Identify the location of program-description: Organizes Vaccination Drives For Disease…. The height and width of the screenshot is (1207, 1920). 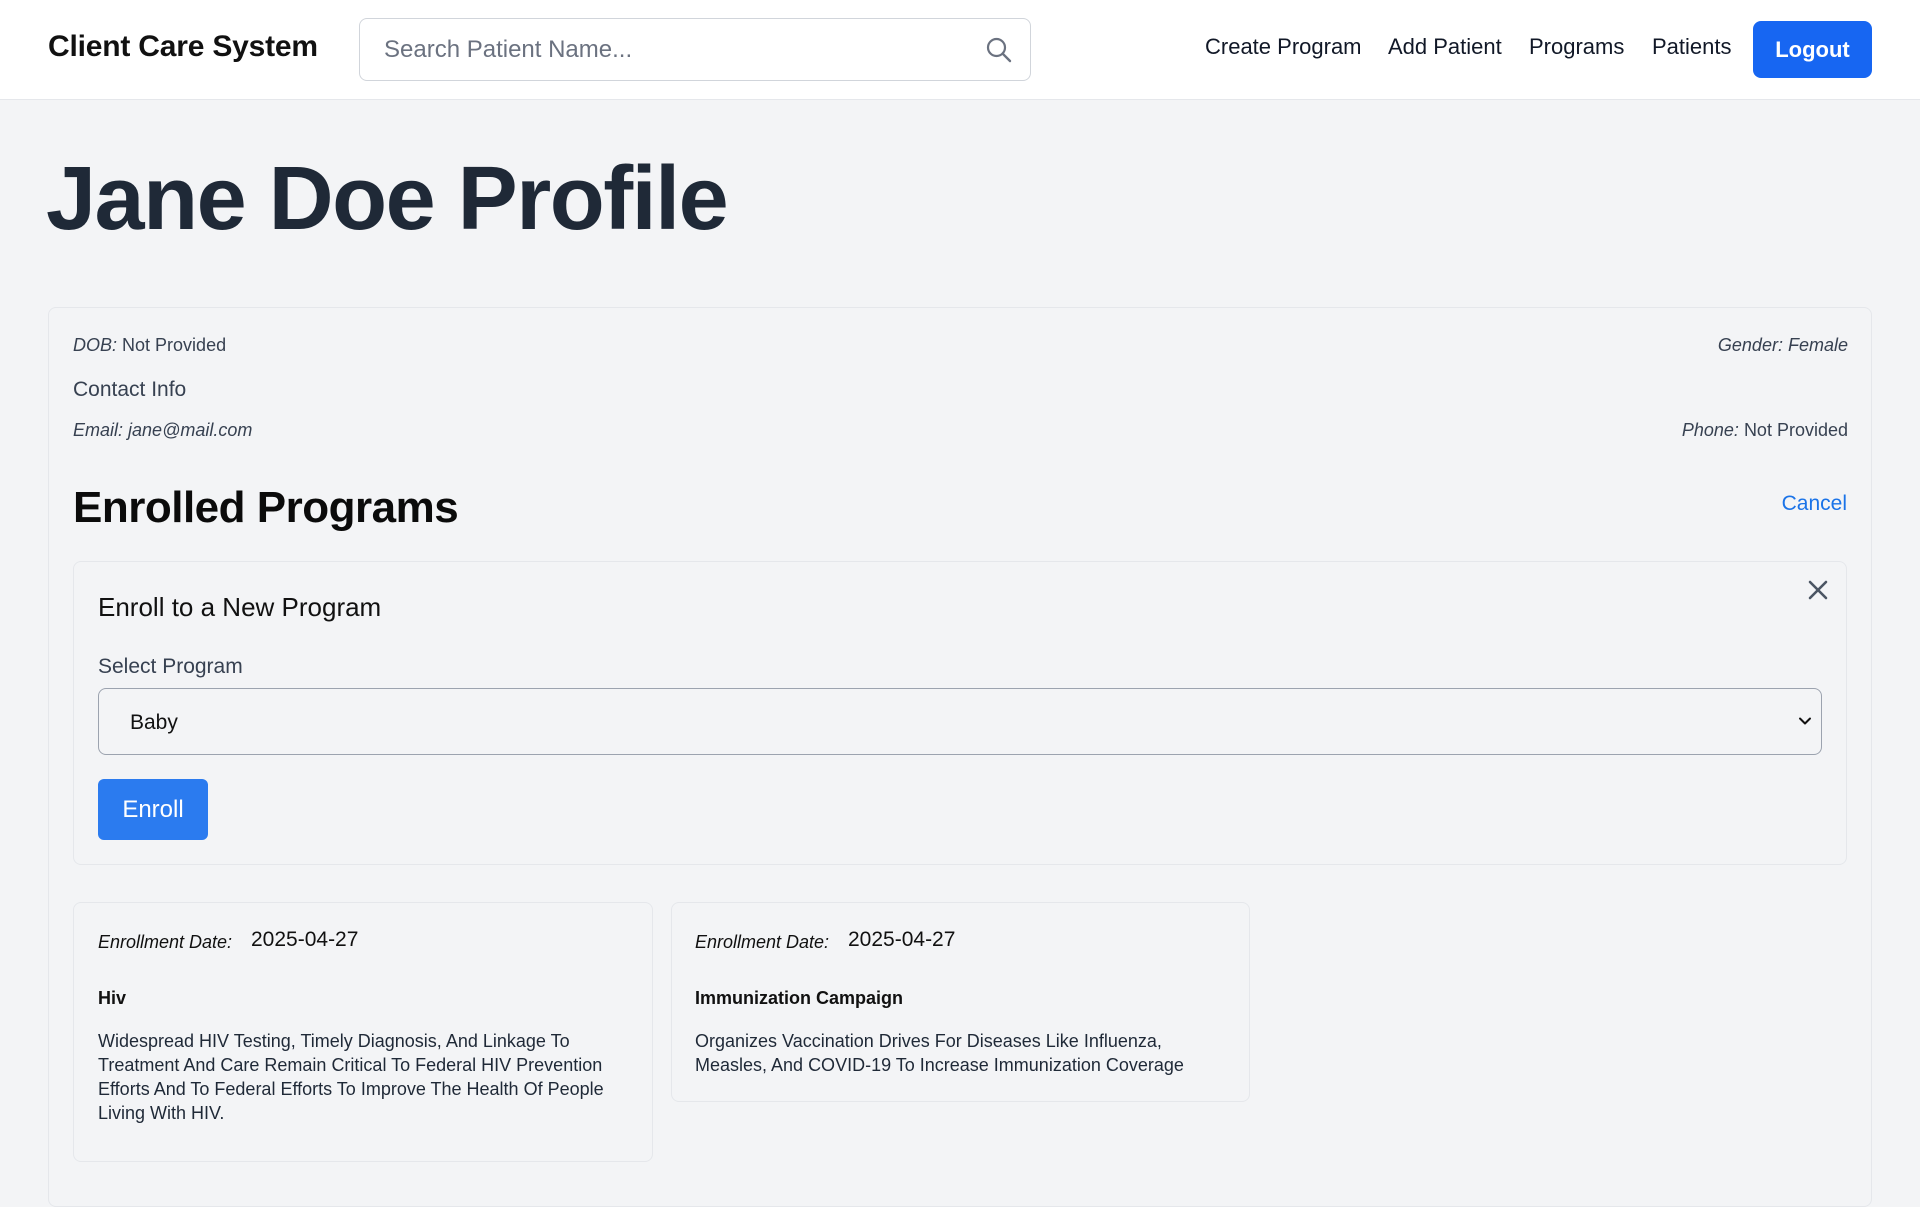
(939, 1053).